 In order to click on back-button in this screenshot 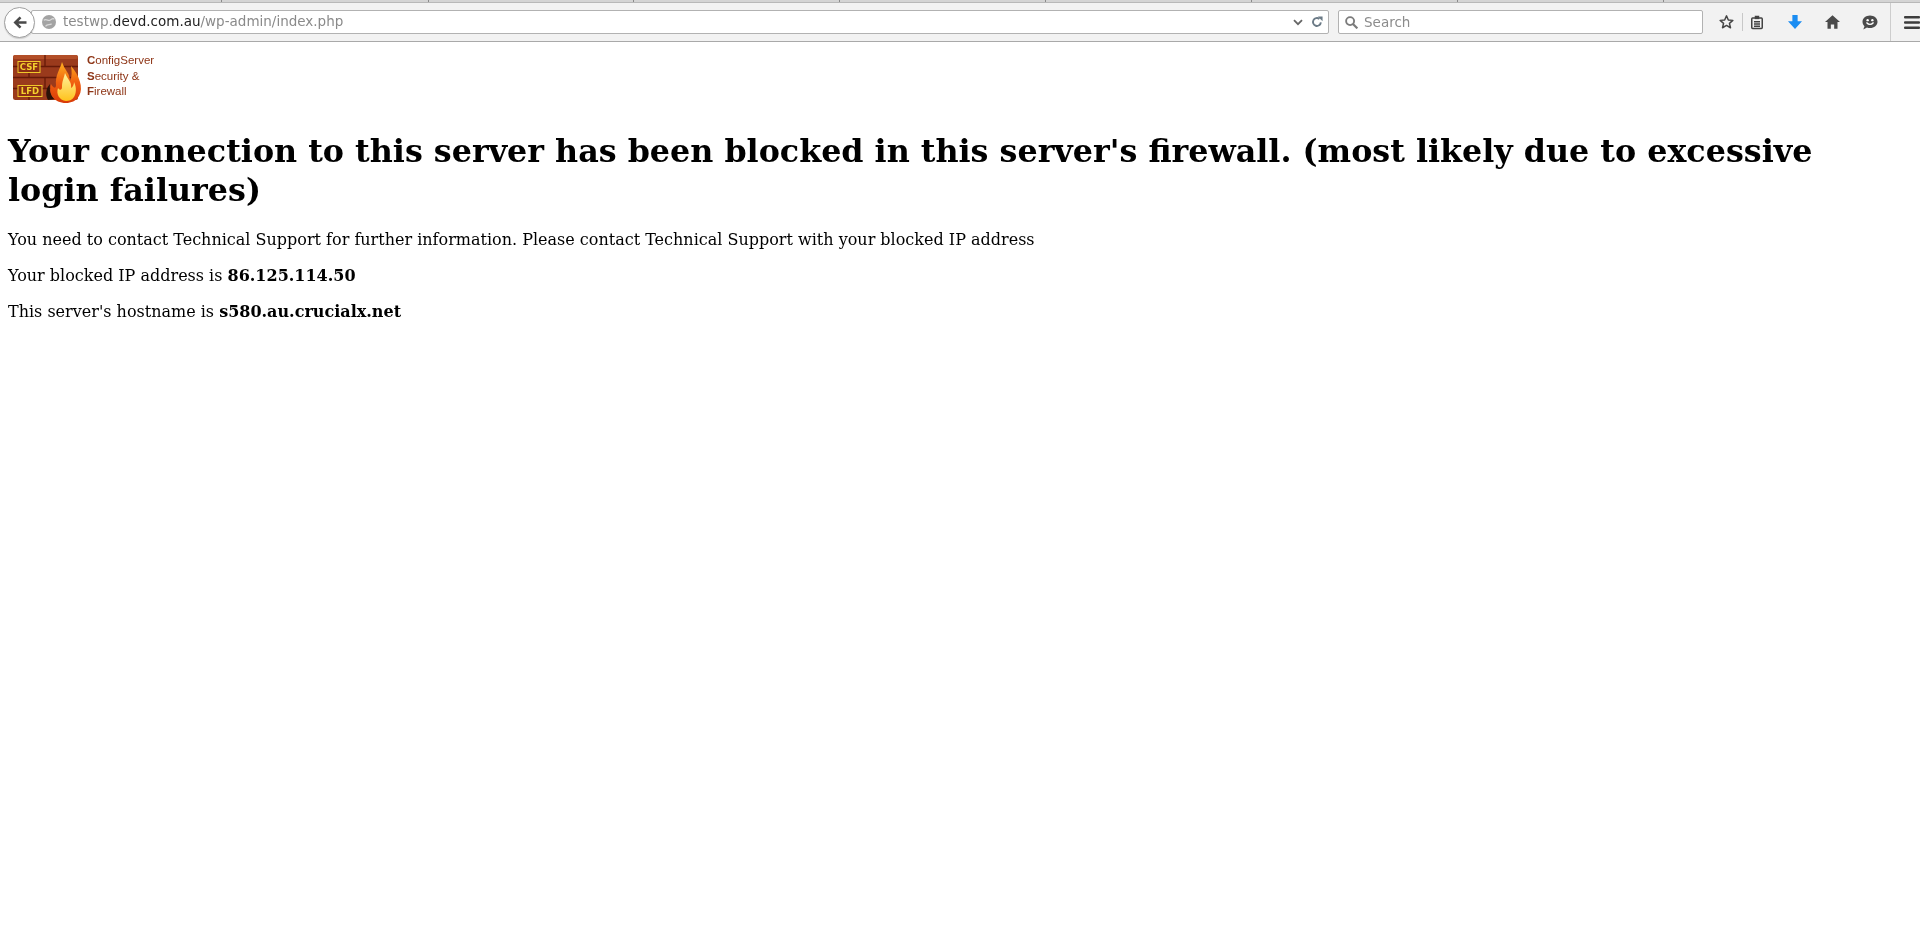, I will do `click(19, 22)`.